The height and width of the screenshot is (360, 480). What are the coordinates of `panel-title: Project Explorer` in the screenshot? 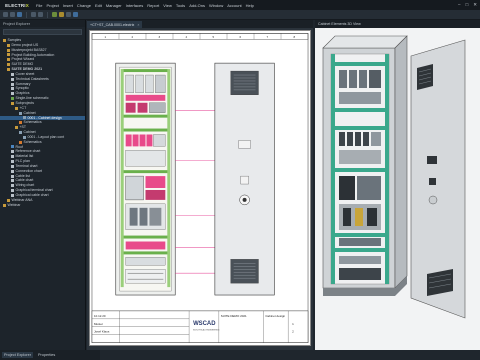 It's located at (42, 23).